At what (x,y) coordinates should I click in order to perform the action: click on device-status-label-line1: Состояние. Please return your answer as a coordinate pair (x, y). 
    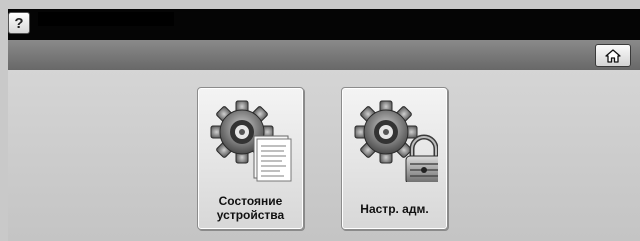
    Looking at the image, I should click on (250, 201).